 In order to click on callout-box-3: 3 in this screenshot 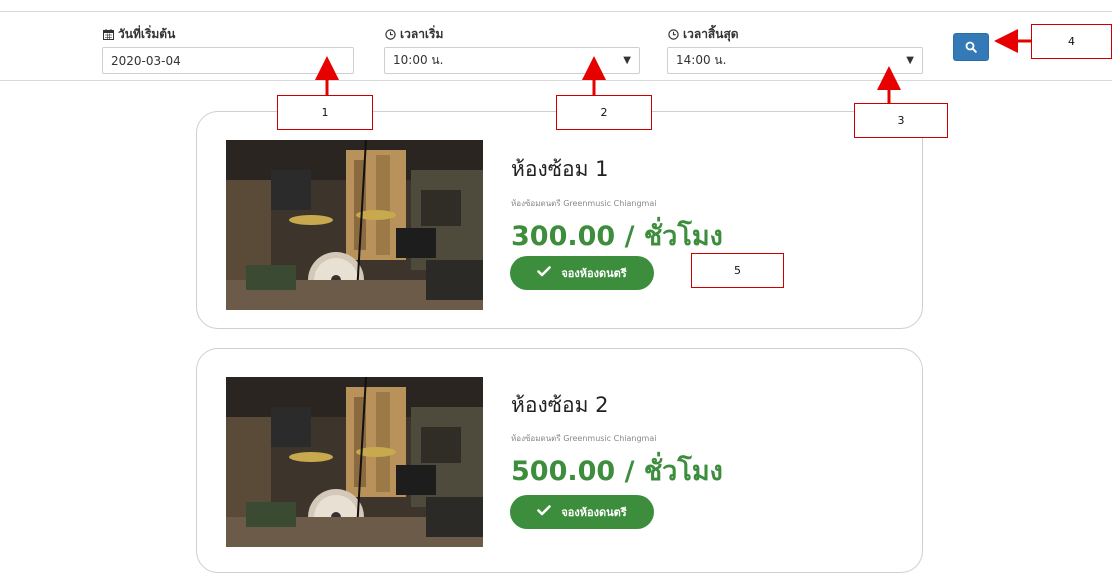, I will do `click(901, 120)`.